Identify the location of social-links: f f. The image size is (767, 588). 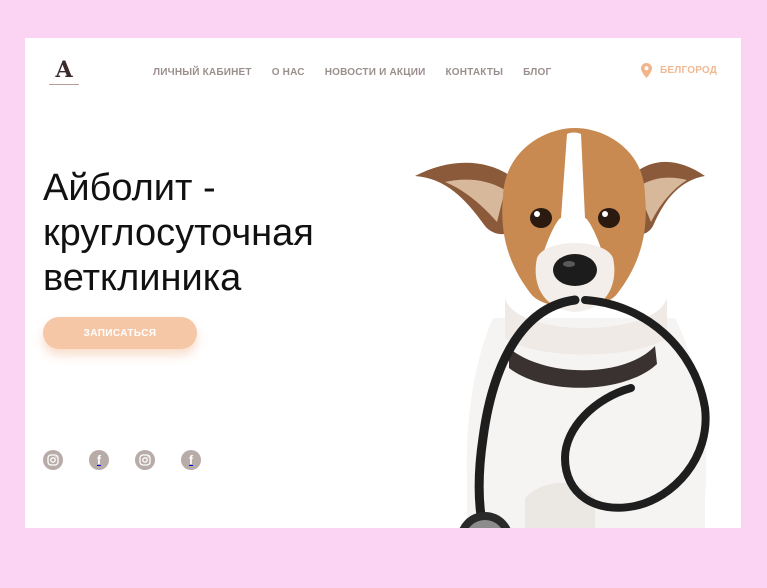
(122, 460).